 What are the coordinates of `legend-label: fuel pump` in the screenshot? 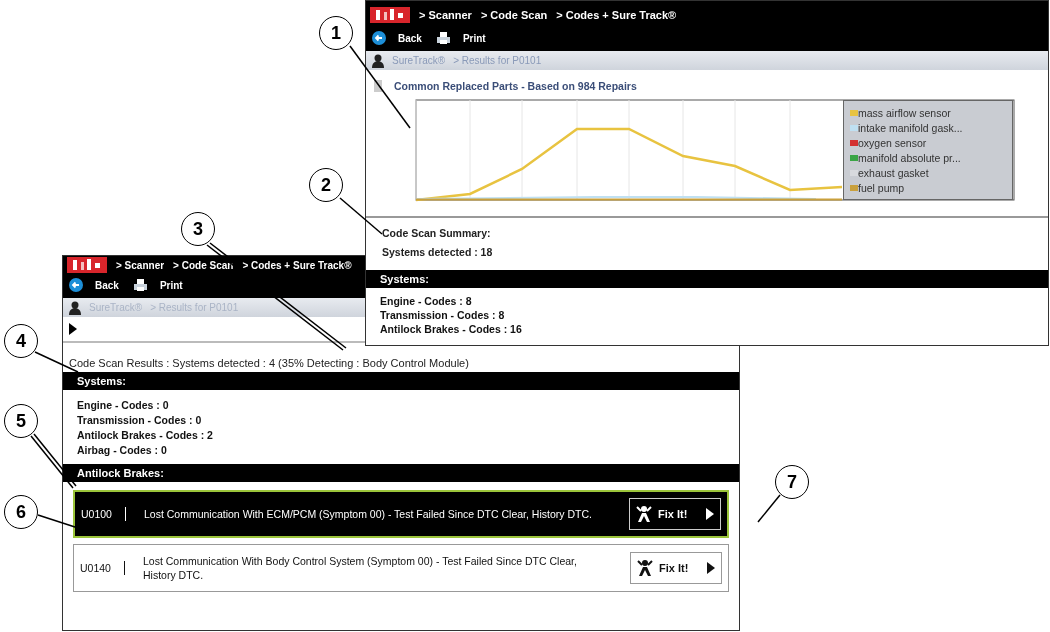 It's located at (881, 187).